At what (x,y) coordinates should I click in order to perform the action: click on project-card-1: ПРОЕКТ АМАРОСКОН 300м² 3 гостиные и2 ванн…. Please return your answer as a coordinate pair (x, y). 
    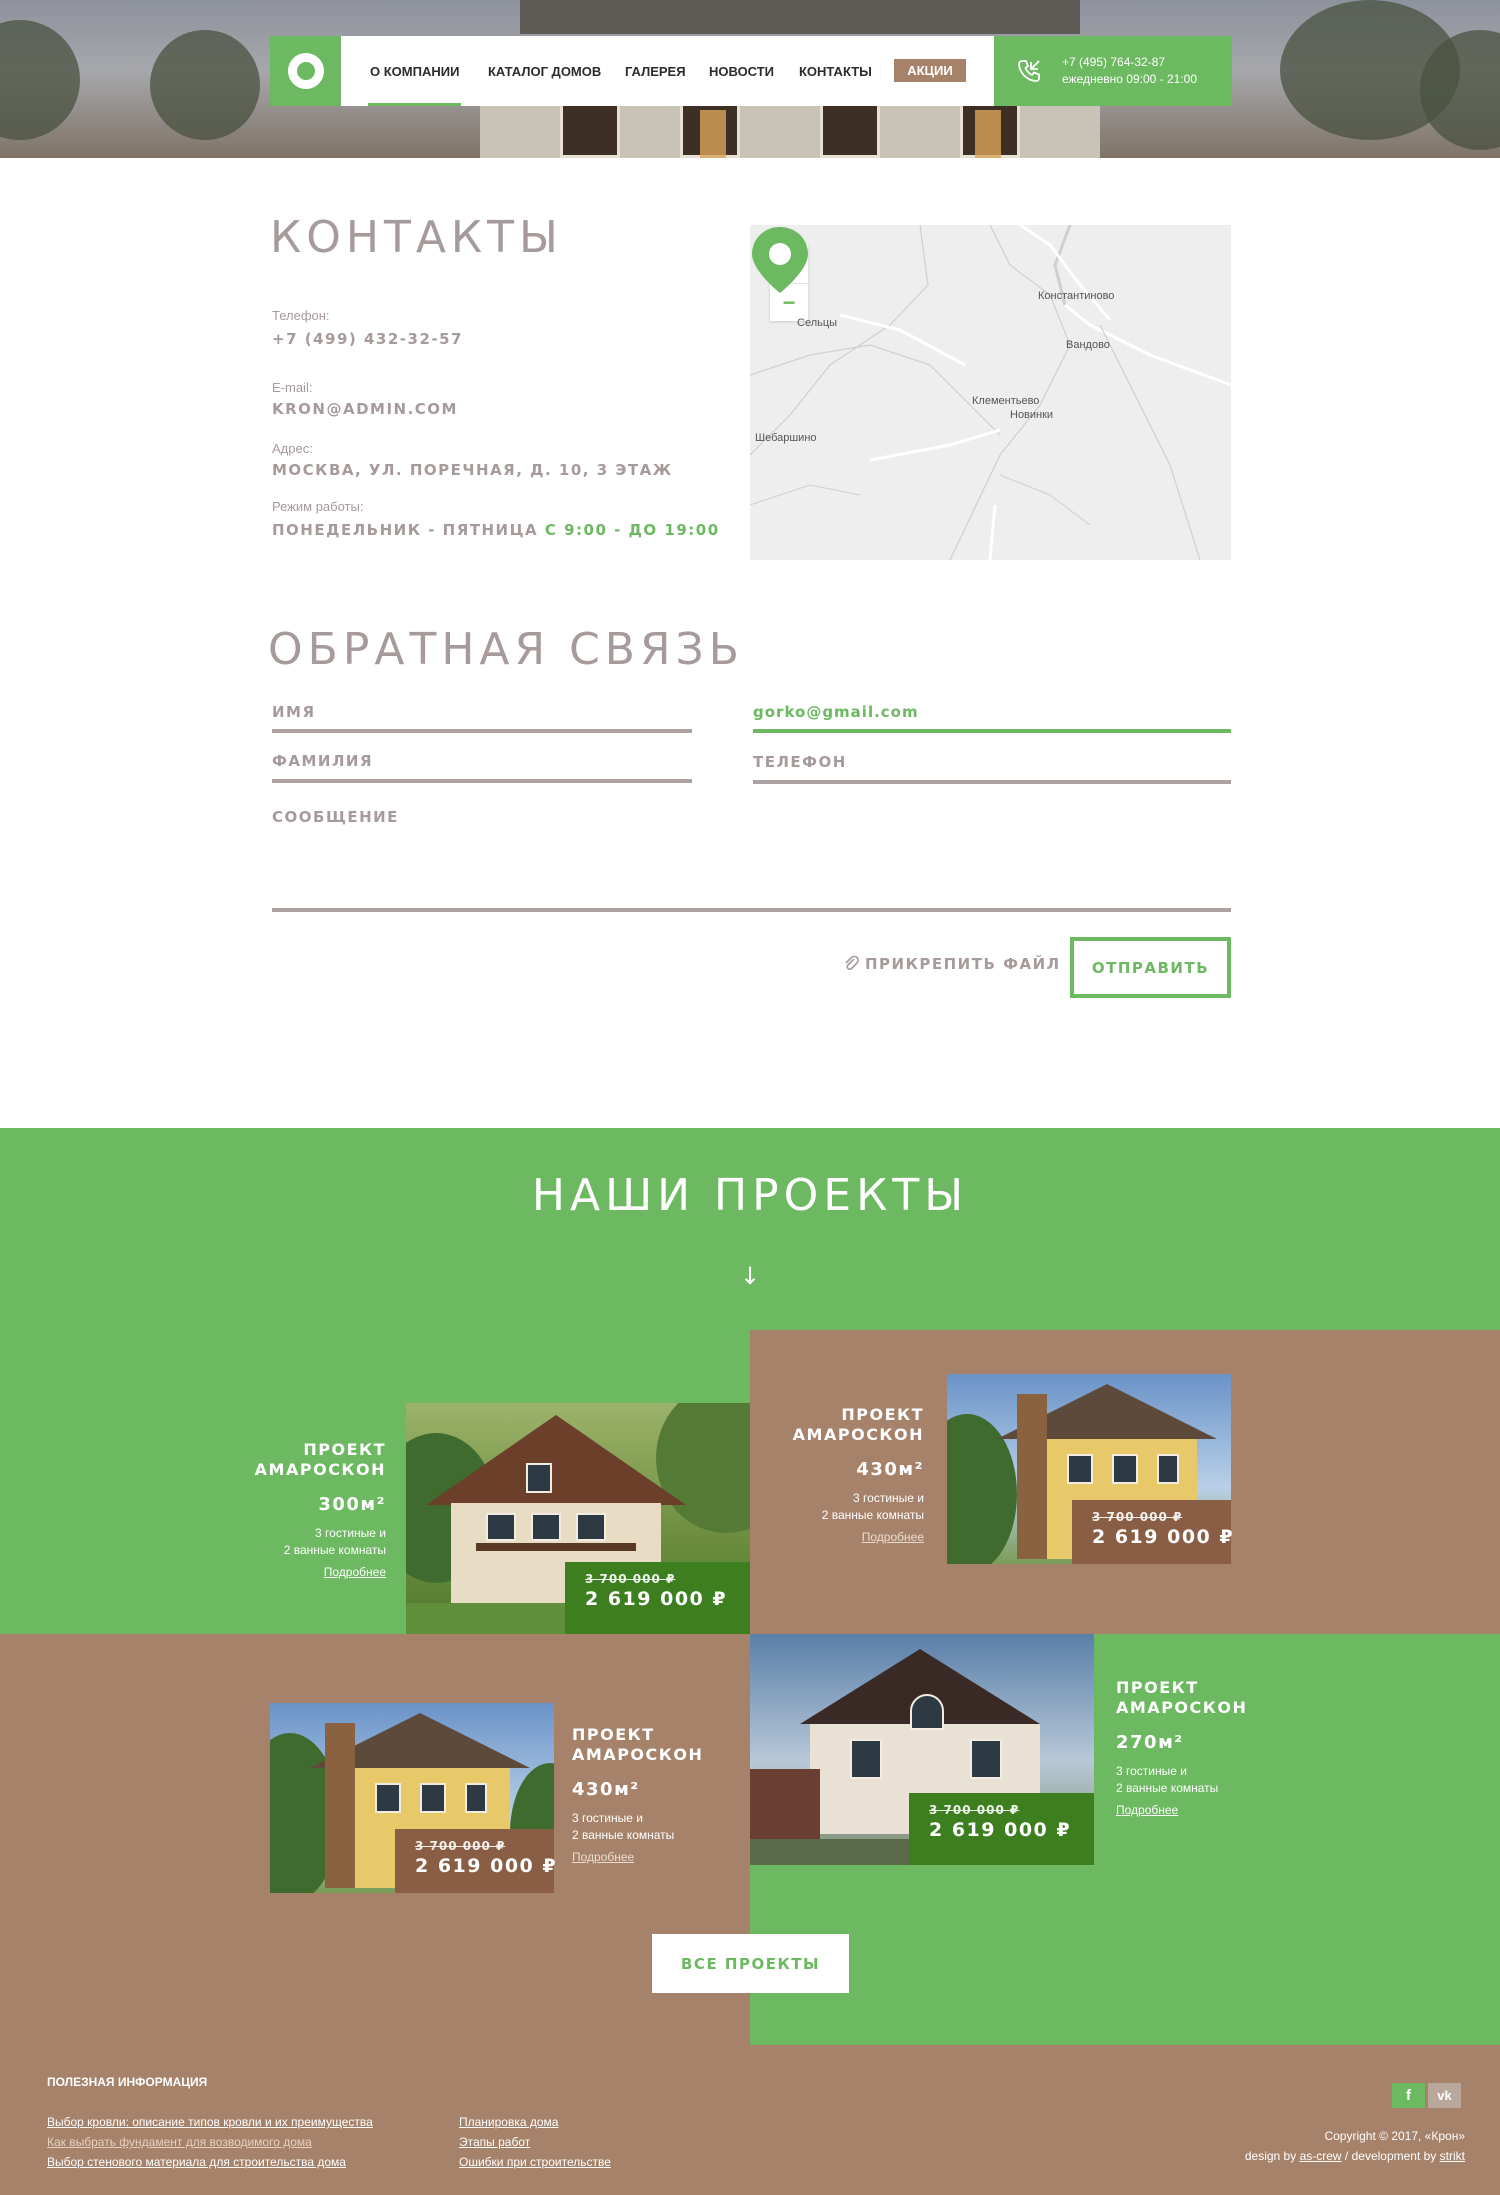
    Looking at the image, I should click on (308, 1509).